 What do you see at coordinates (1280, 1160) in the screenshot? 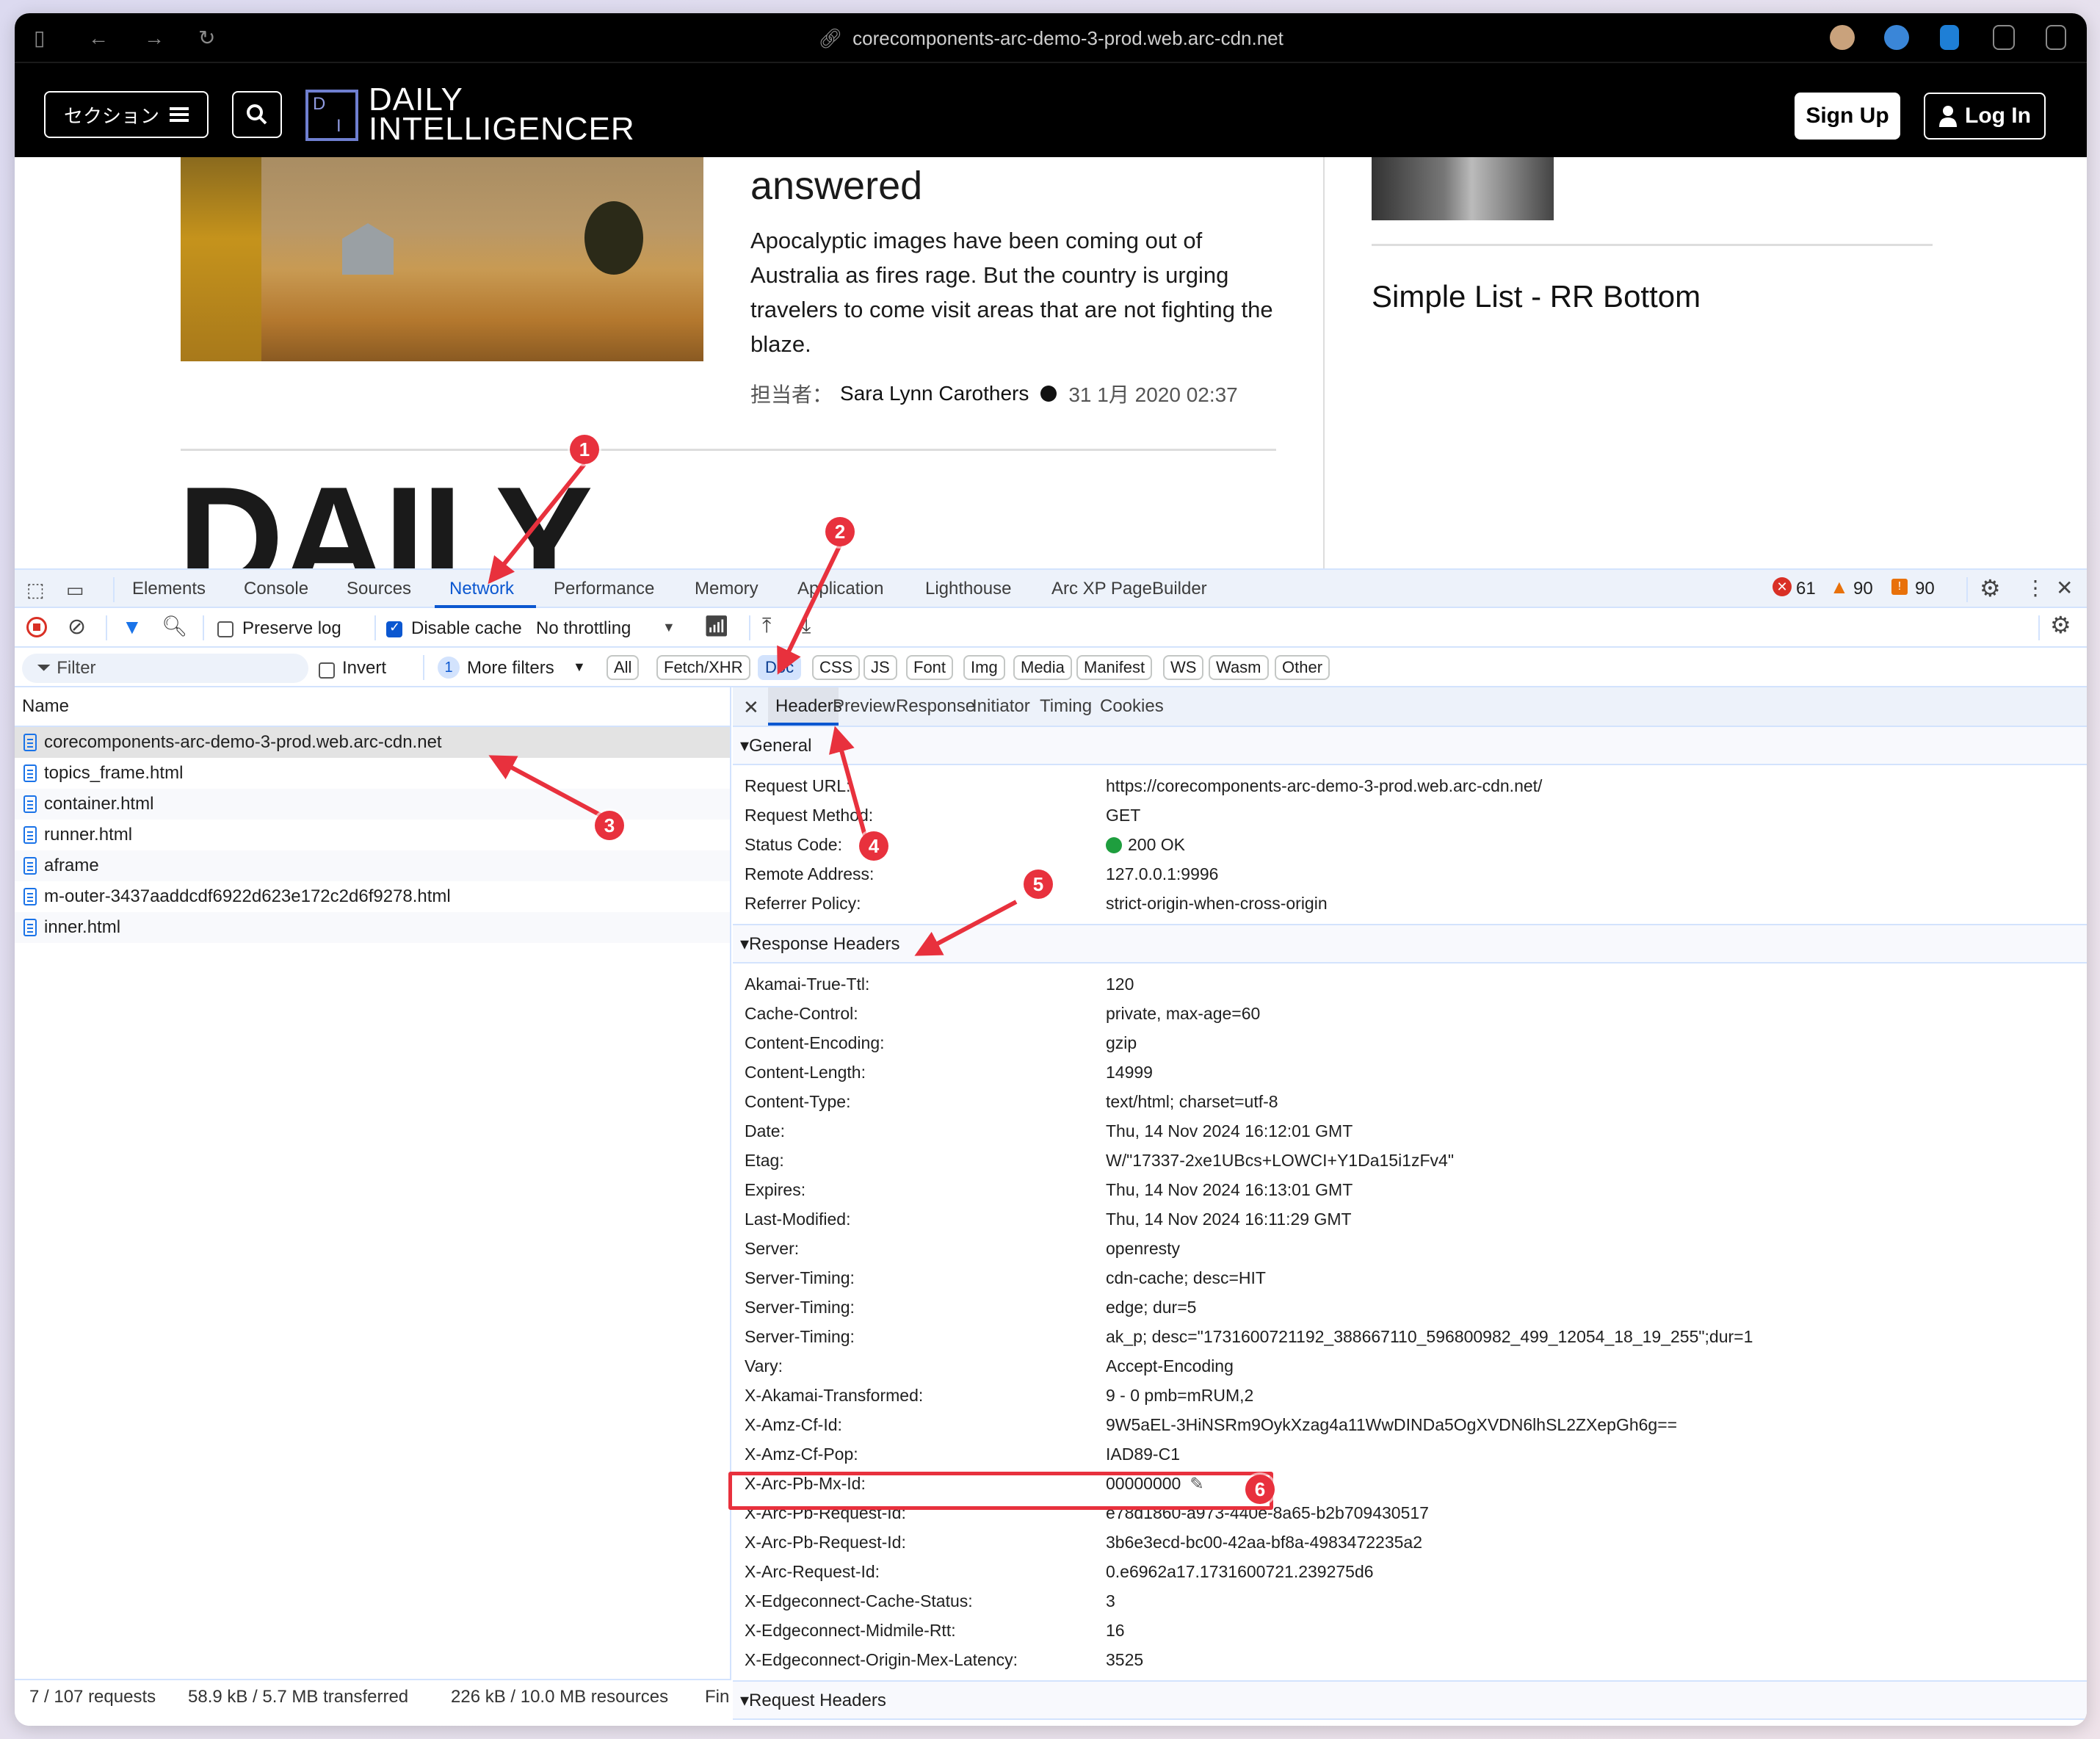
I see `header-value: W/"17337-2xe1UBcs+LOWCI+Y1Da15i1zFv4"` at bounding box center [1280, 1160].